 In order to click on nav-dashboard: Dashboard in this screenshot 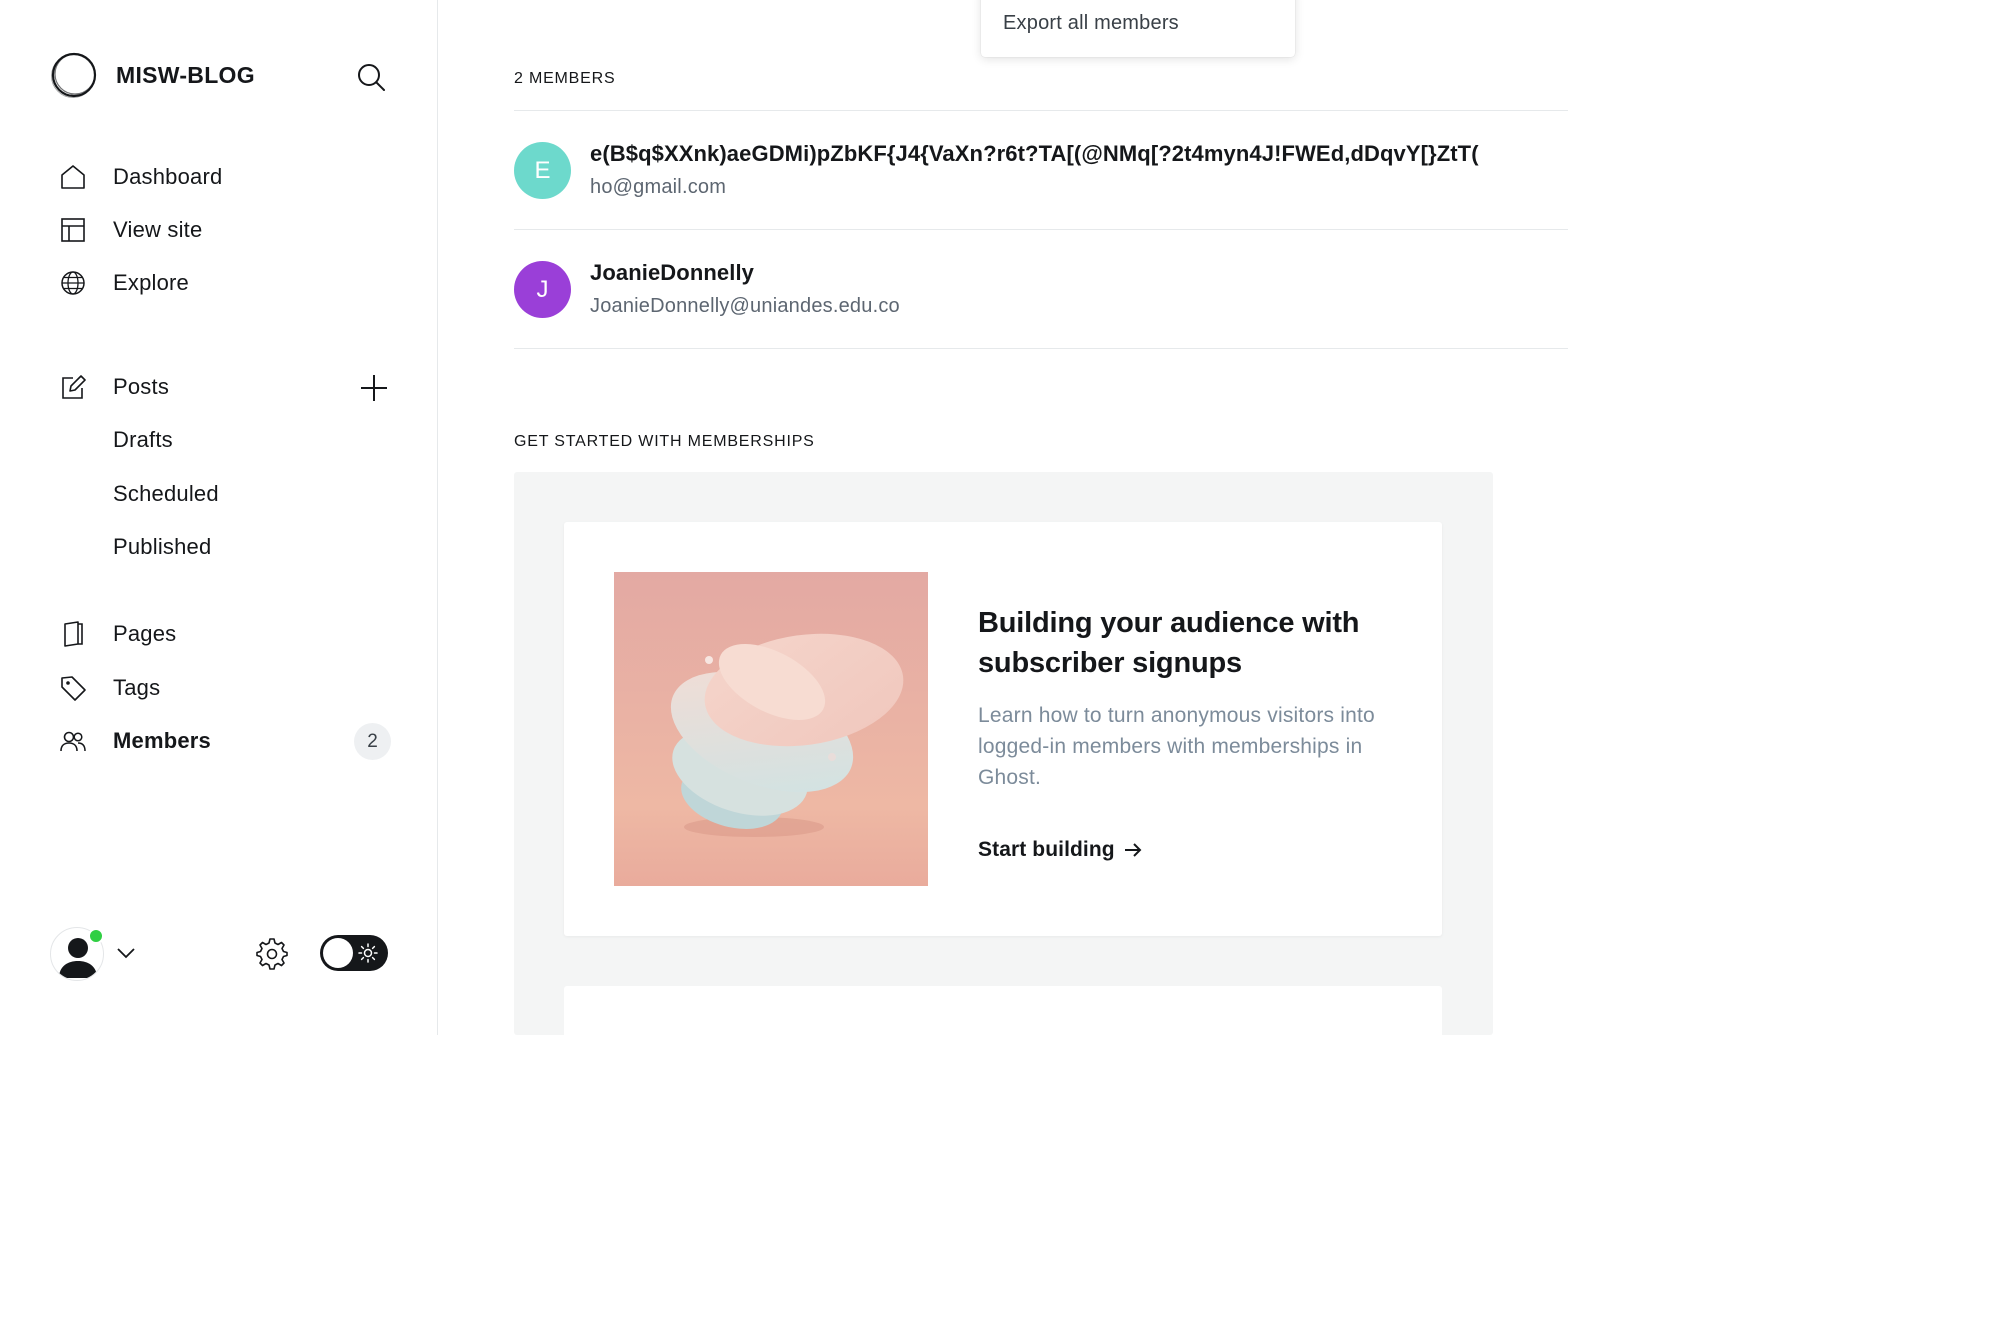, I will do `click(228, 177)`.